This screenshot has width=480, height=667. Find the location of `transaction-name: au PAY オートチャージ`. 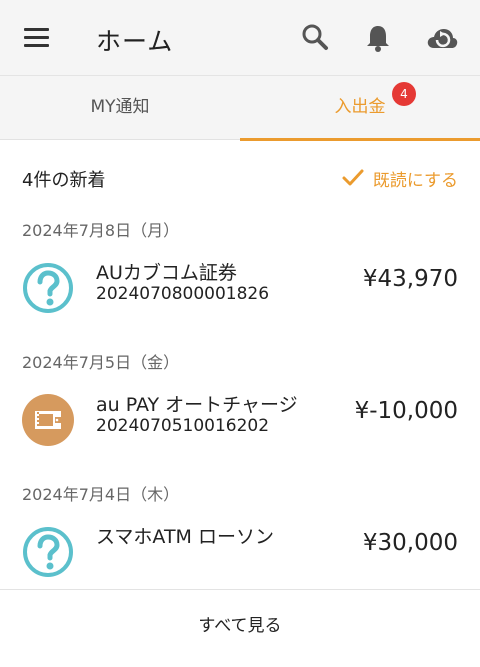

transaction-name: au PAY オートチャージ is located at coordinates (197, 405).